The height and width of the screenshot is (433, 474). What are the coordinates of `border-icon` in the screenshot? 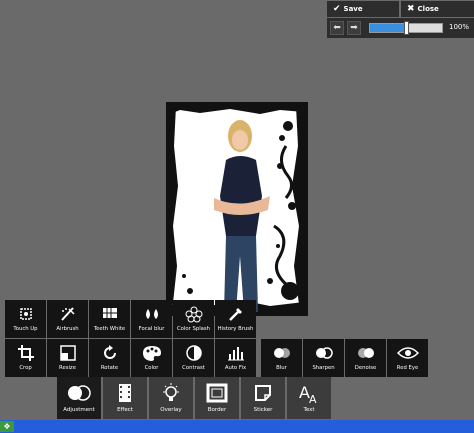 It's located at (217, 393).